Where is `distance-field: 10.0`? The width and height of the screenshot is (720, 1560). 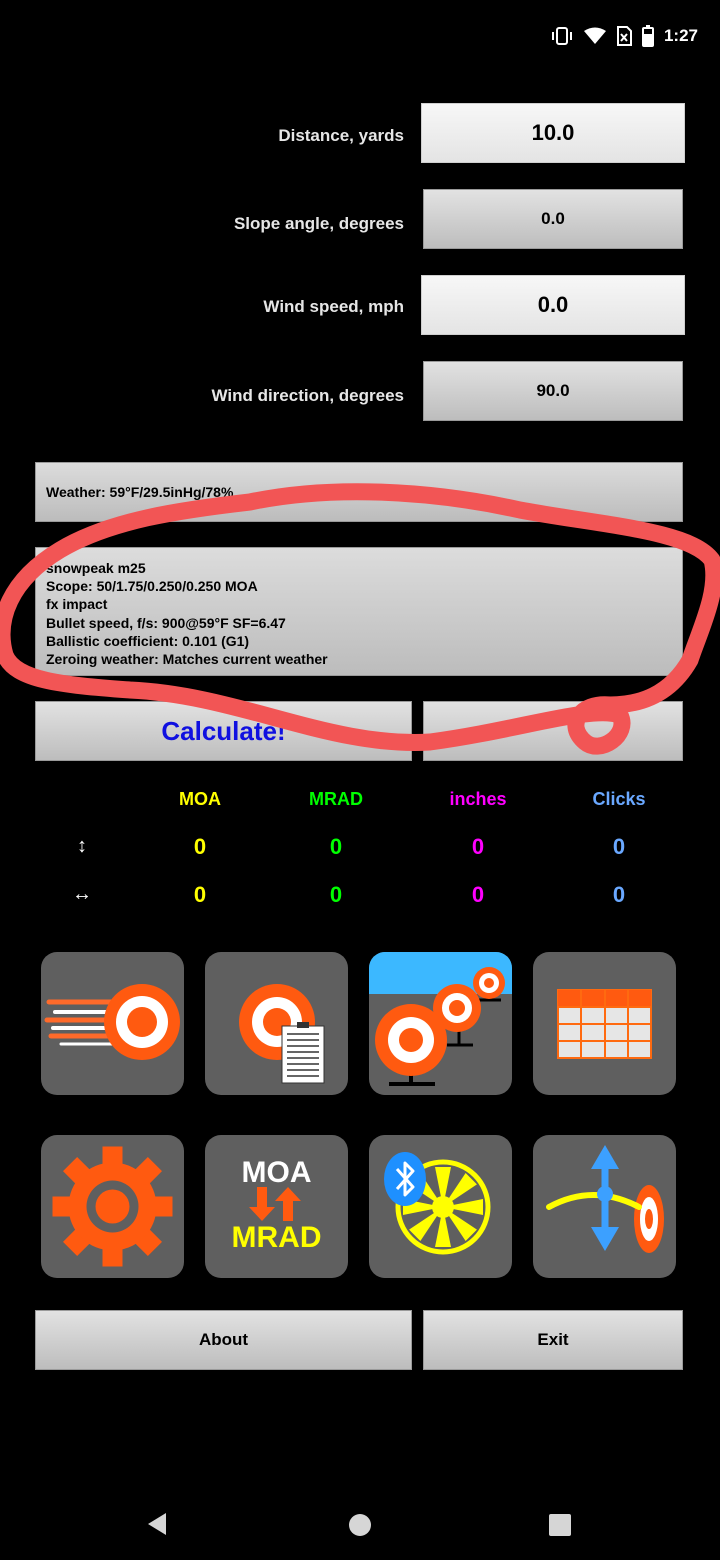 distance-field: 10.0 is located at coordinates (553, 133).